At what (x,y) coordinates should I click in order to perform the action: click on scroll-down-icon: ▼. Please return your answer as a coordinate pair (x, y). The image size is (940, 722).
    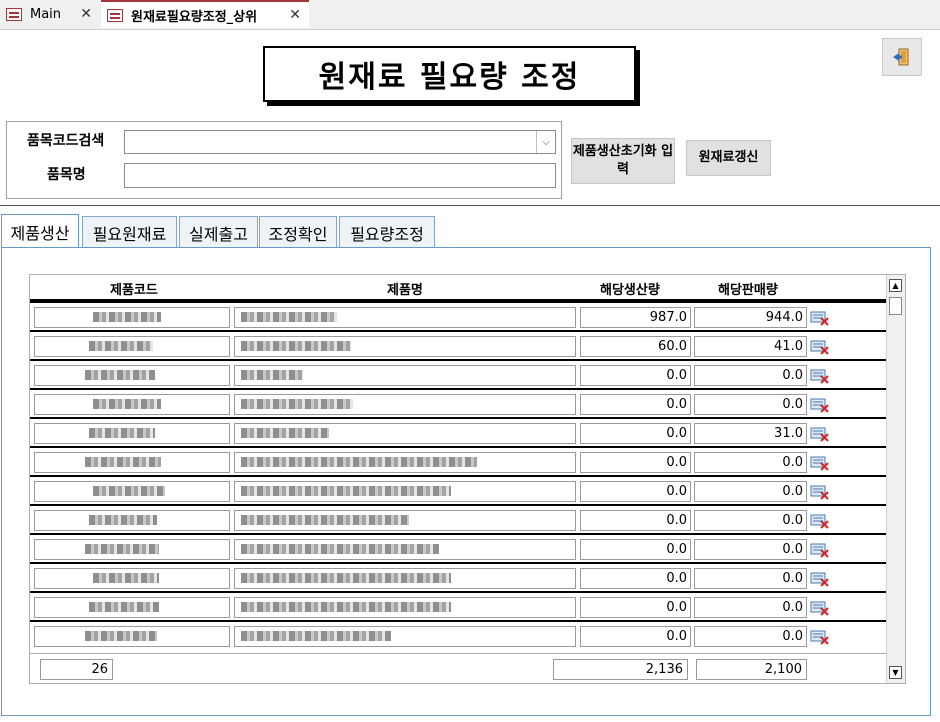
    Looking at the image, I should click on (895, 672).